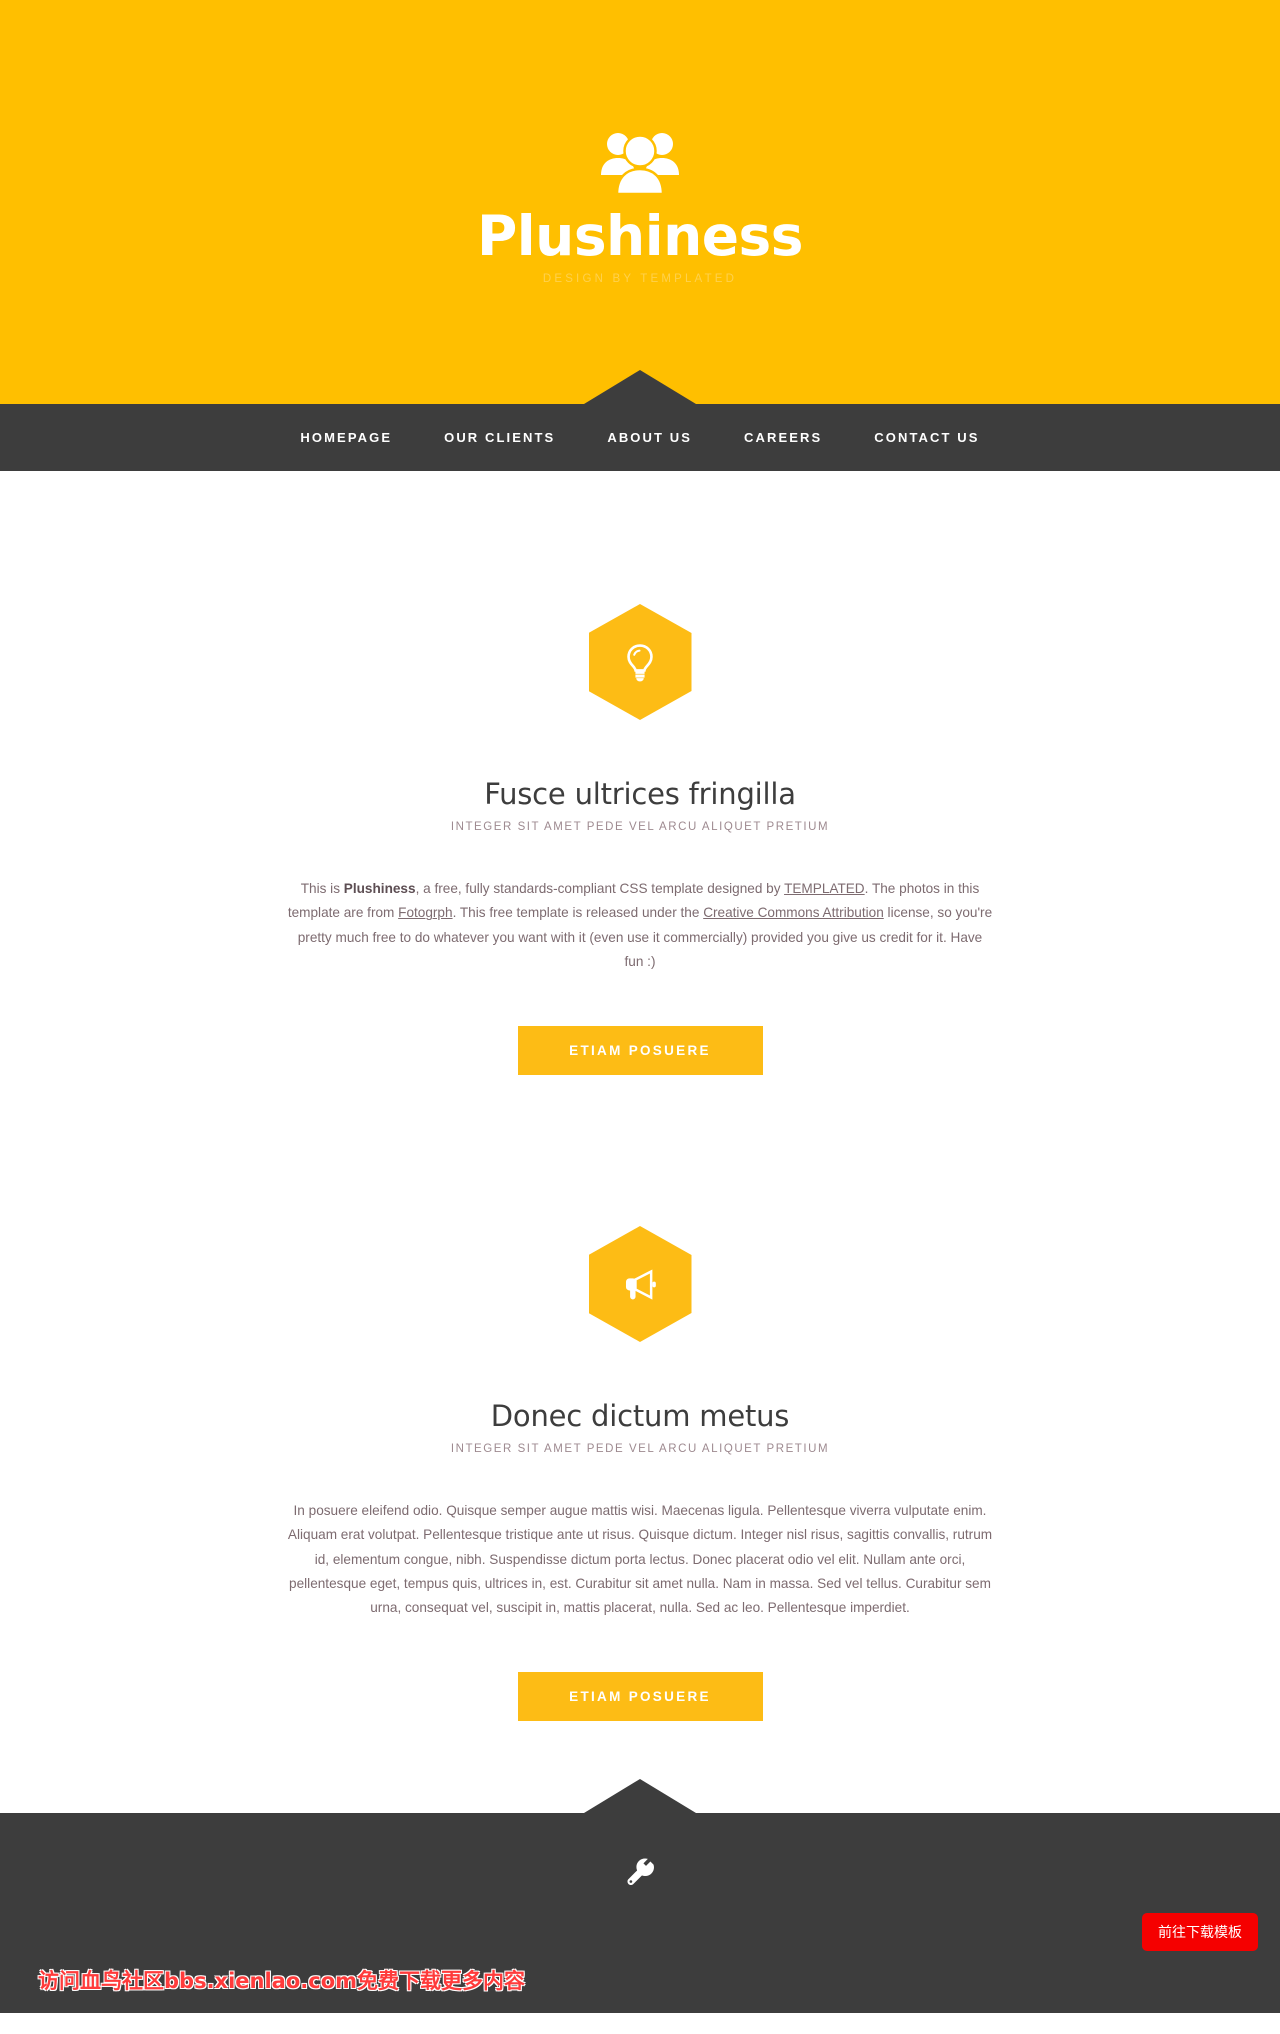  Describe the element at coordinates (640, 387) in the screenshot. I see `nav-chevron-notch` at that location.